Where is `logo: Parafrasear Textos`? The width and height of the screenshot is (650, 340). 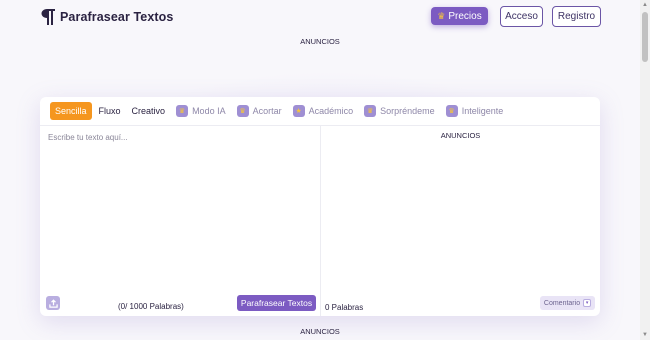
logo: Parafrasear Textos is located at coordinates (106, 17).